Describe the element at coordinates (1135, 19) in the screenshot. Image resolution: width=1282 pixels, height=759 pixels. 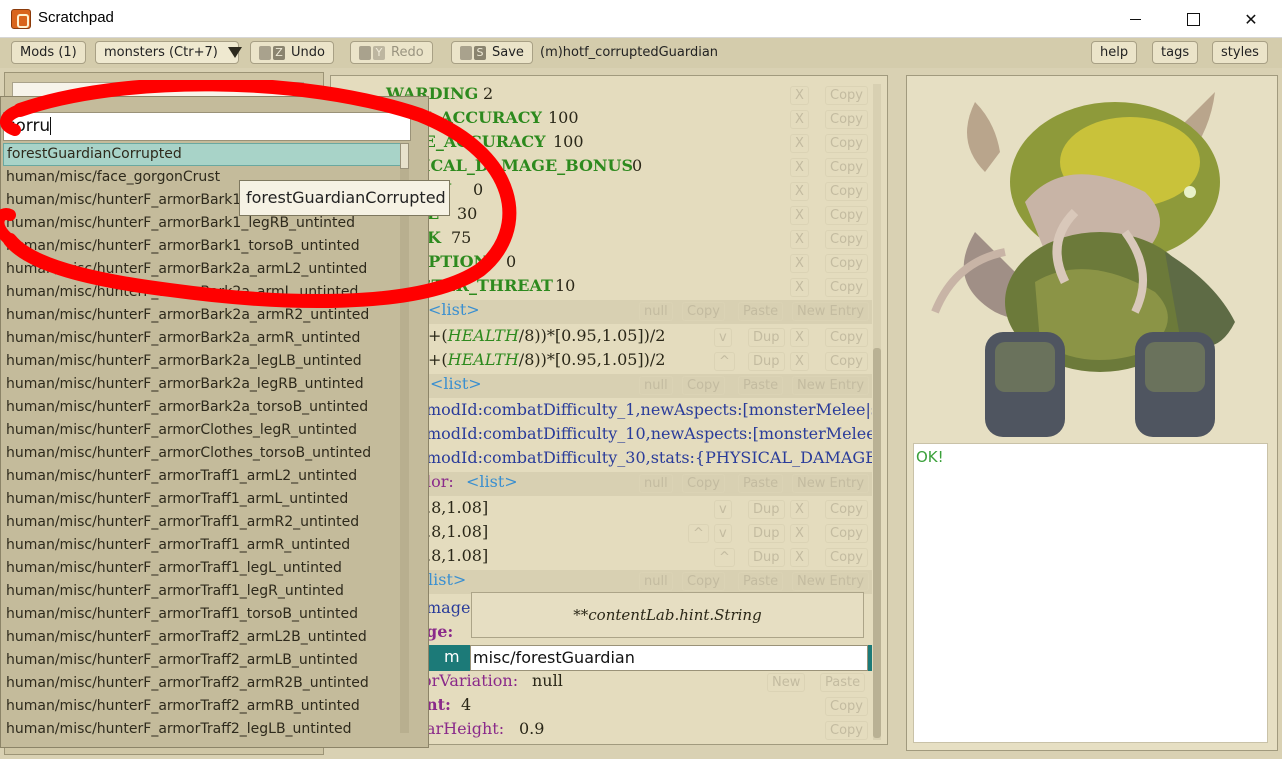
I see `minimize-button` at that location.